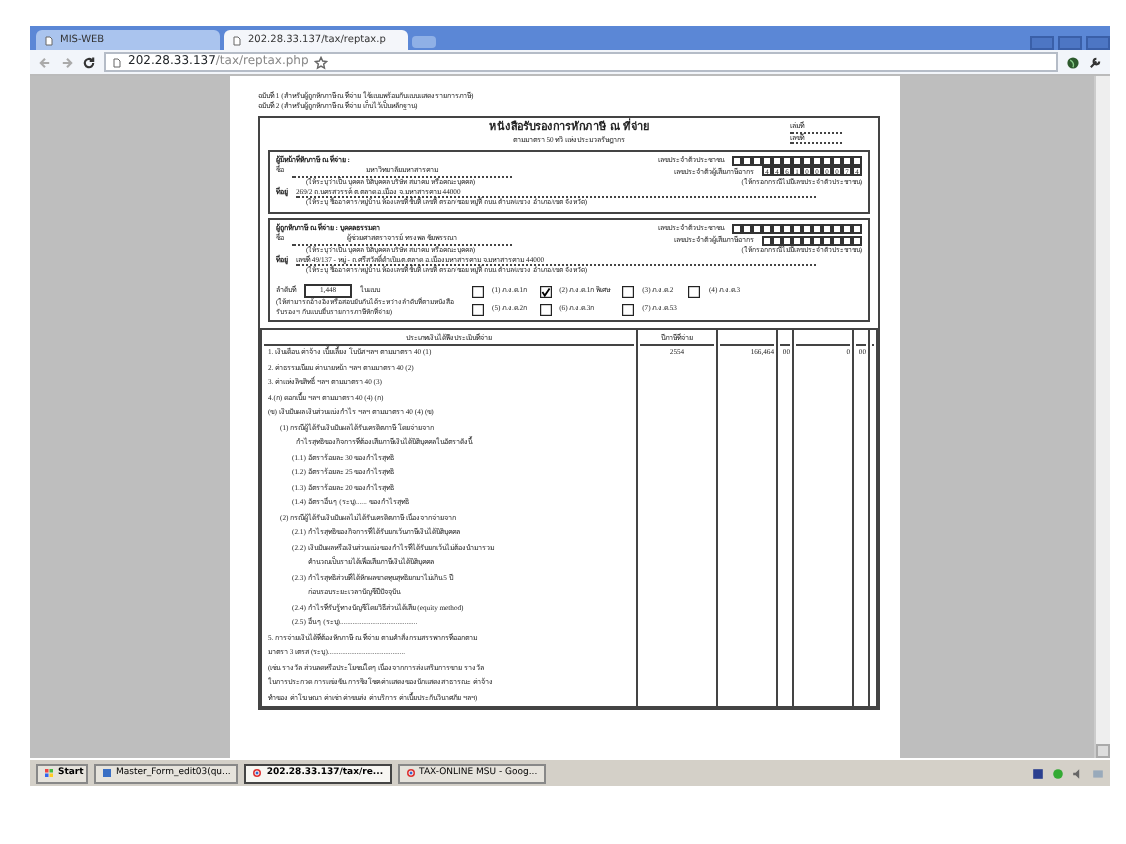 This screenshot has width=1126, height=844. What do you see at coordinates (812, 240) in the screenshot?
I see `tax-id-boxes` at bounding box center [812, 240].